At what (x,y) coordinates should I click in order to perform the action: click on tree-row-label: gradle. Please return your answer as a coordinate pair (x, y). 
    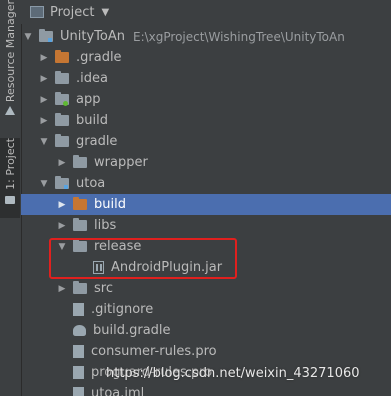
    Looking at the image, I should click on (97, 141).